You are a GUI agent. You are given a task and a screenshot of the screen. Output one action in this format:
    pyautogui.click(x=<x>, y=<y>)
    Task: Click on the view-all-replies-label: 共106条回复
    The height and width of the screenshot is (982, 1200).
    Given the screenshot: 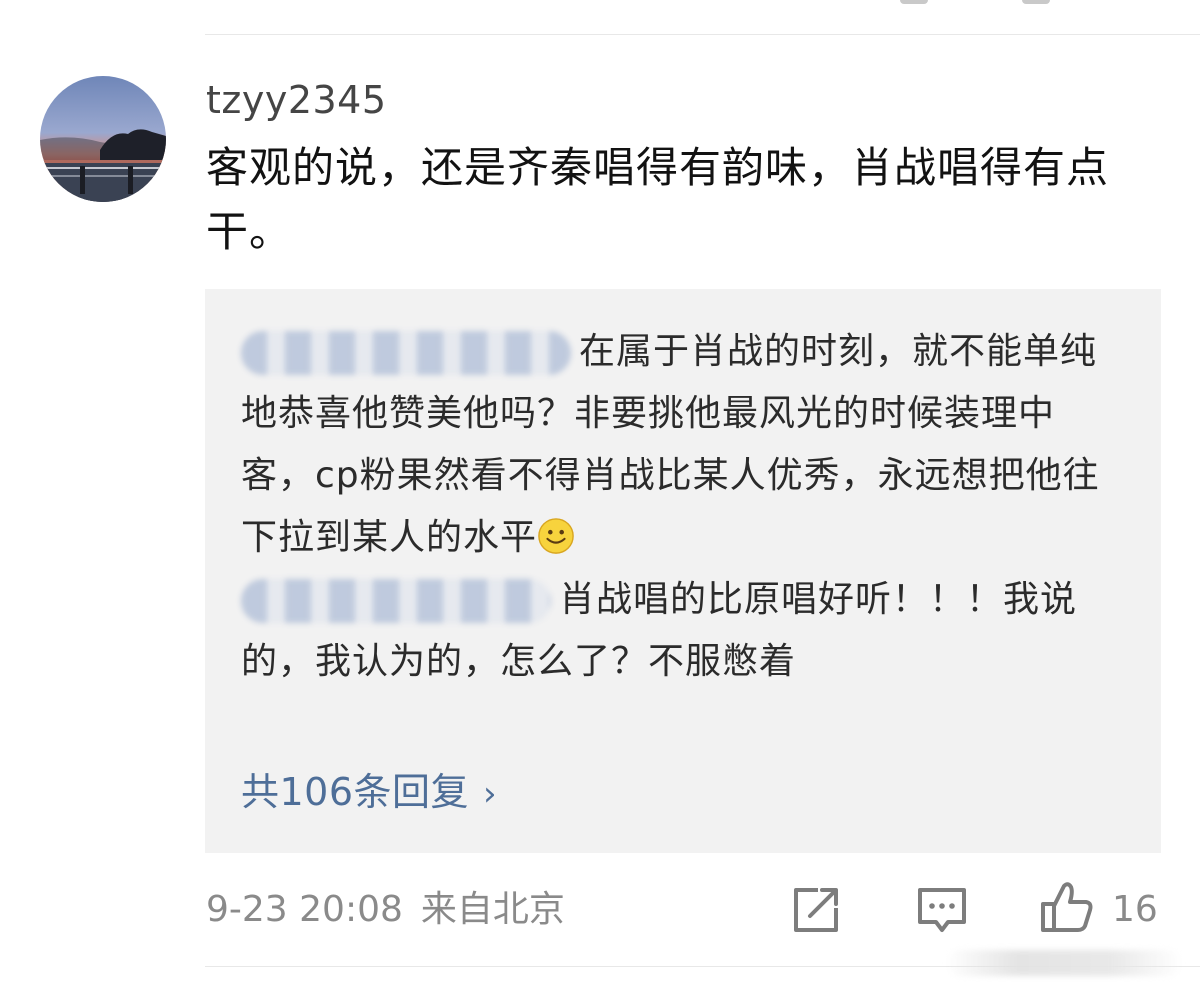 What is the action you would take?
    pyautogui.click(x=355, y=792)
    